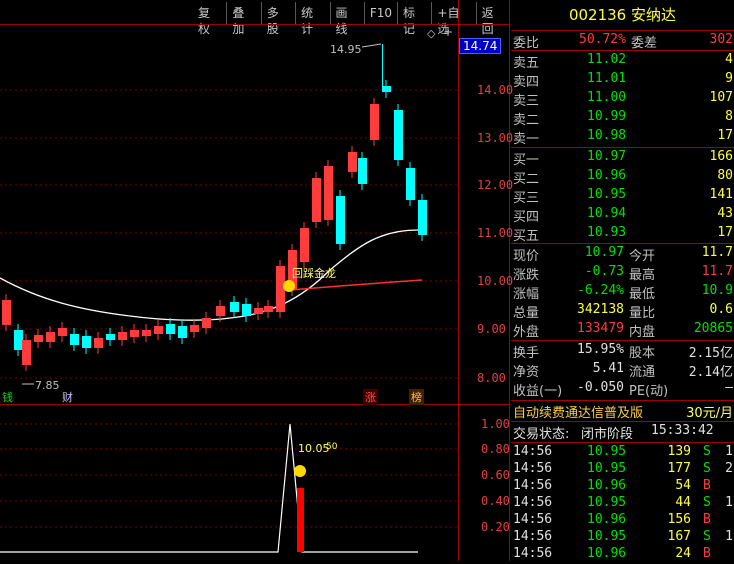 The width and height of the screenshot is (734, 564). What do you see at coordinates (526, 198) in the screenshot?
I see `buy-label: 买三` at bounding box center [526, 198].